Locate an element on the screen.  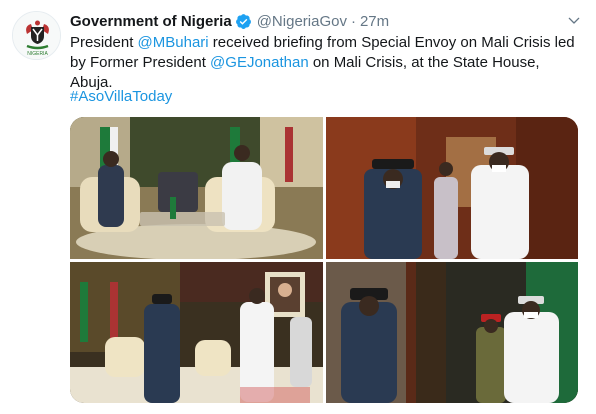
timestamp: 27m is located at coordinates (374, 21).